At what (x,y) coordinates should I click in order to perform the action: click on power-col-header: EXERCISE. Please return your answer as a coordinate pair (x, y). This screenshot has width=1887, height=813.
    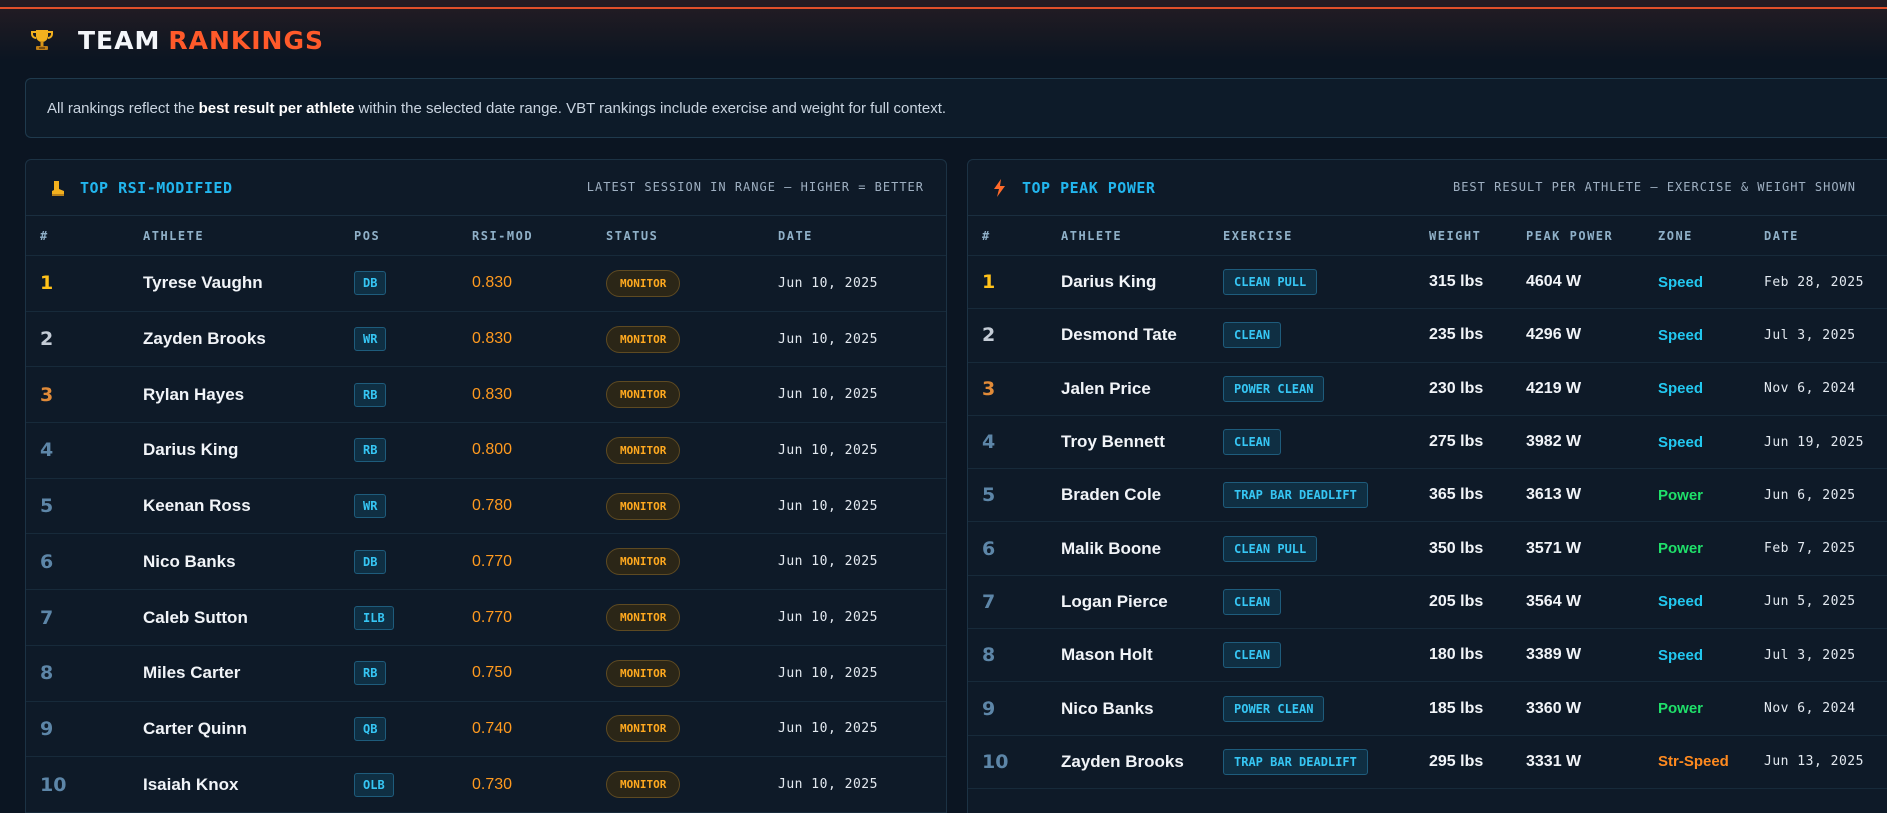
    Looking at the image, I should click on (1258, 235).